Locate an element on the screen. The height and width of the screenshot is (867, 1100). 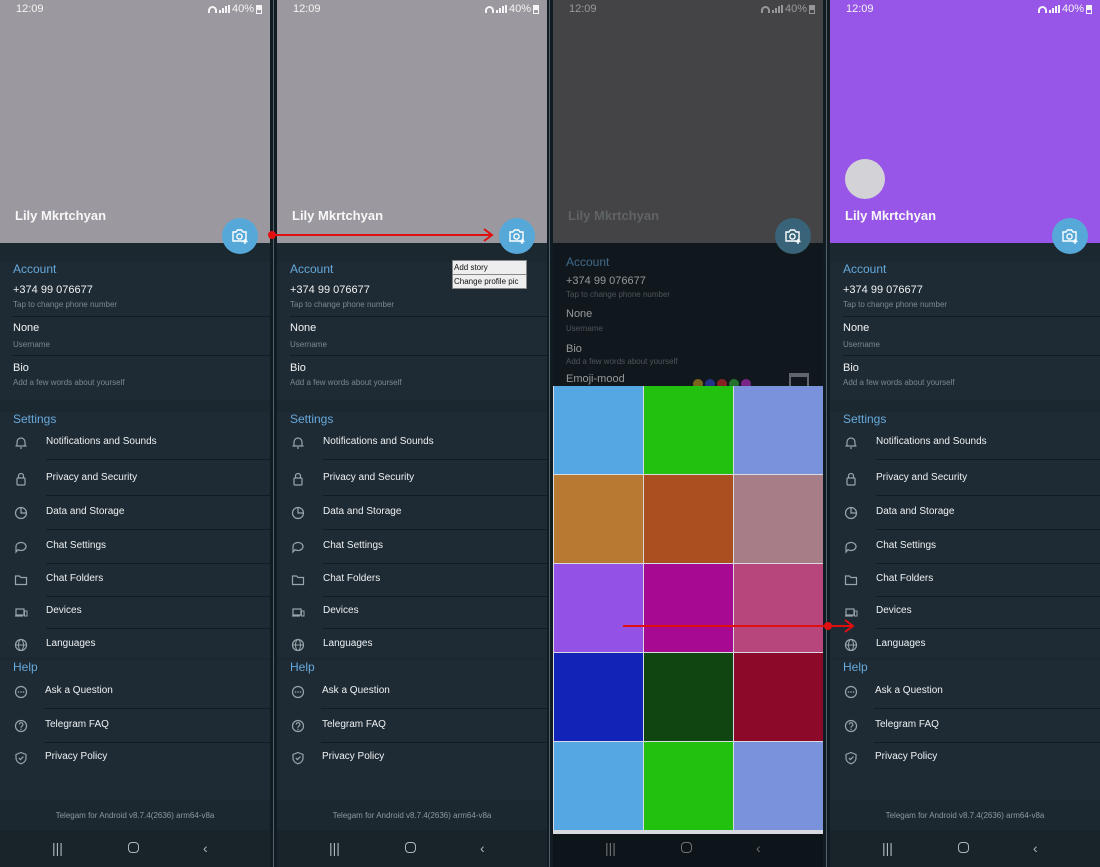
camera-add-icon is located at coordinates (240, 236).